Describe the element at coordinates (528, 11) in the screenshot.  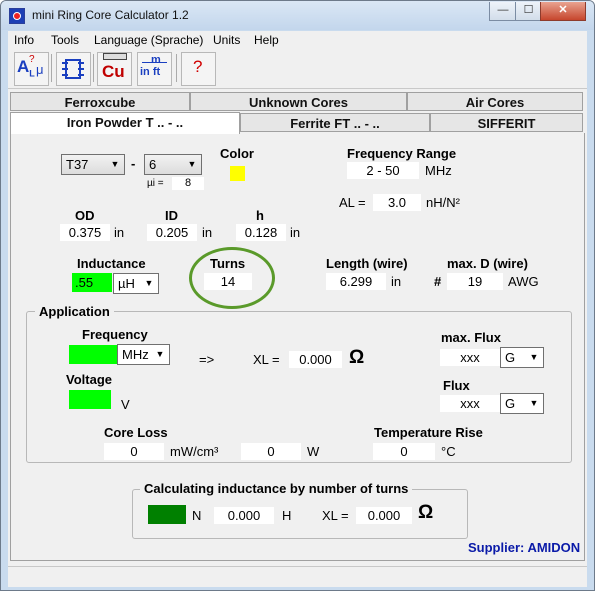
I see `maximize-button: ☐` at that location.